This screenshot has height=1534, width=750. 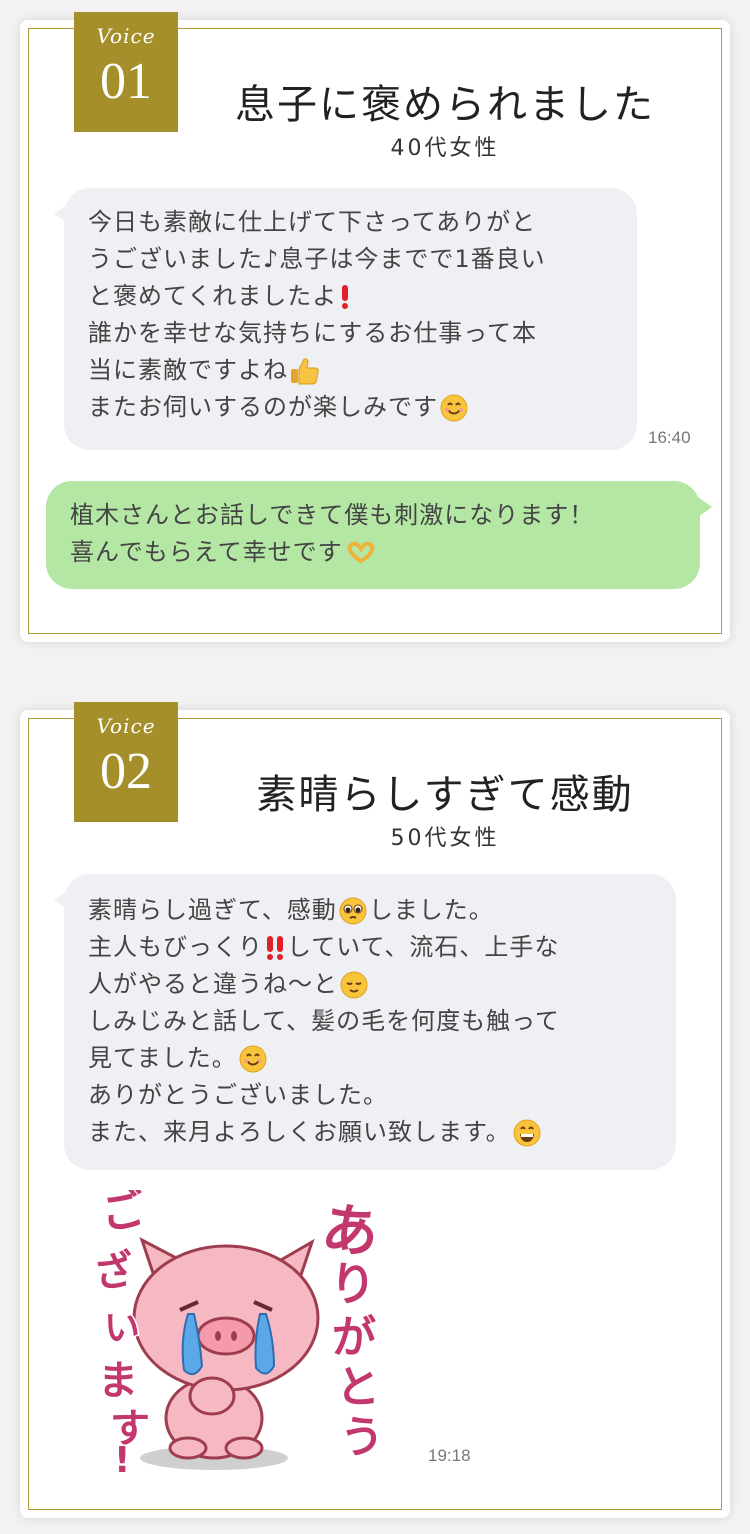 What do you see at coordinates (445, 795) in the screenshot?
I see `voice-title: 素晴らしすぎて感動` at bounding box center [445, 795].